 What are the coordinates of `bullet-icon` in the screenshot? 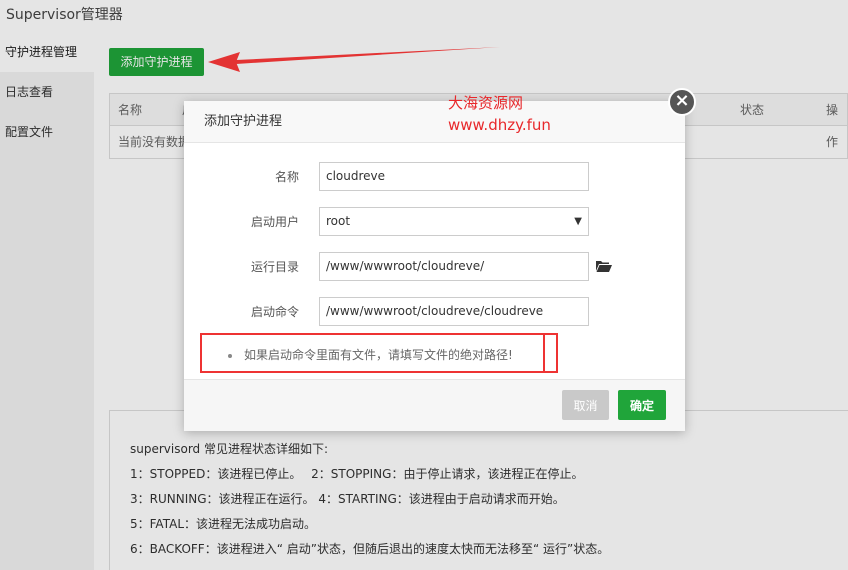 It's located at (230, 355).